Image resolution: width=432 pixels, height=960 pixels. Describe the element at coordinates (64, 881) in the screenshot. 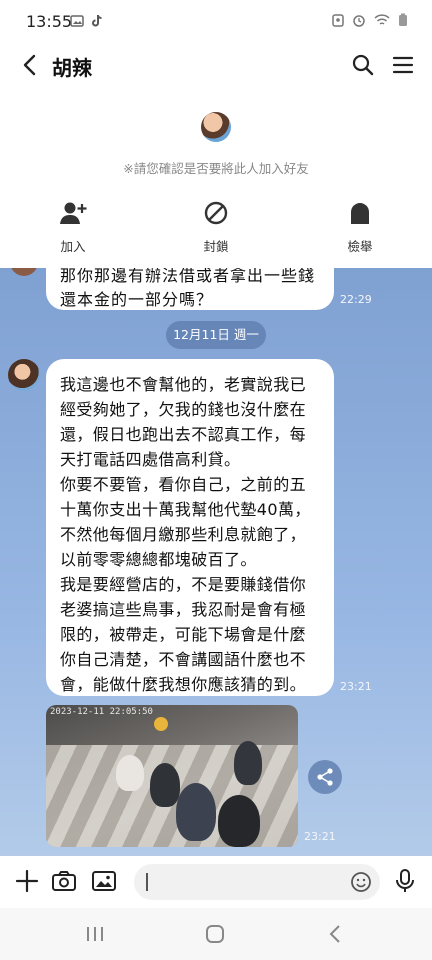

I see `camera-icon` at that location.